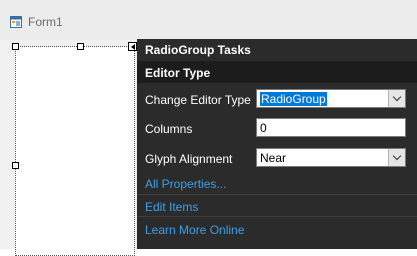 The height and width of the screenshot is (256, 417). Describe the element at coordinates (273, 158) in the screenshot. I see `glyph-alignment-value: Near` at that location.